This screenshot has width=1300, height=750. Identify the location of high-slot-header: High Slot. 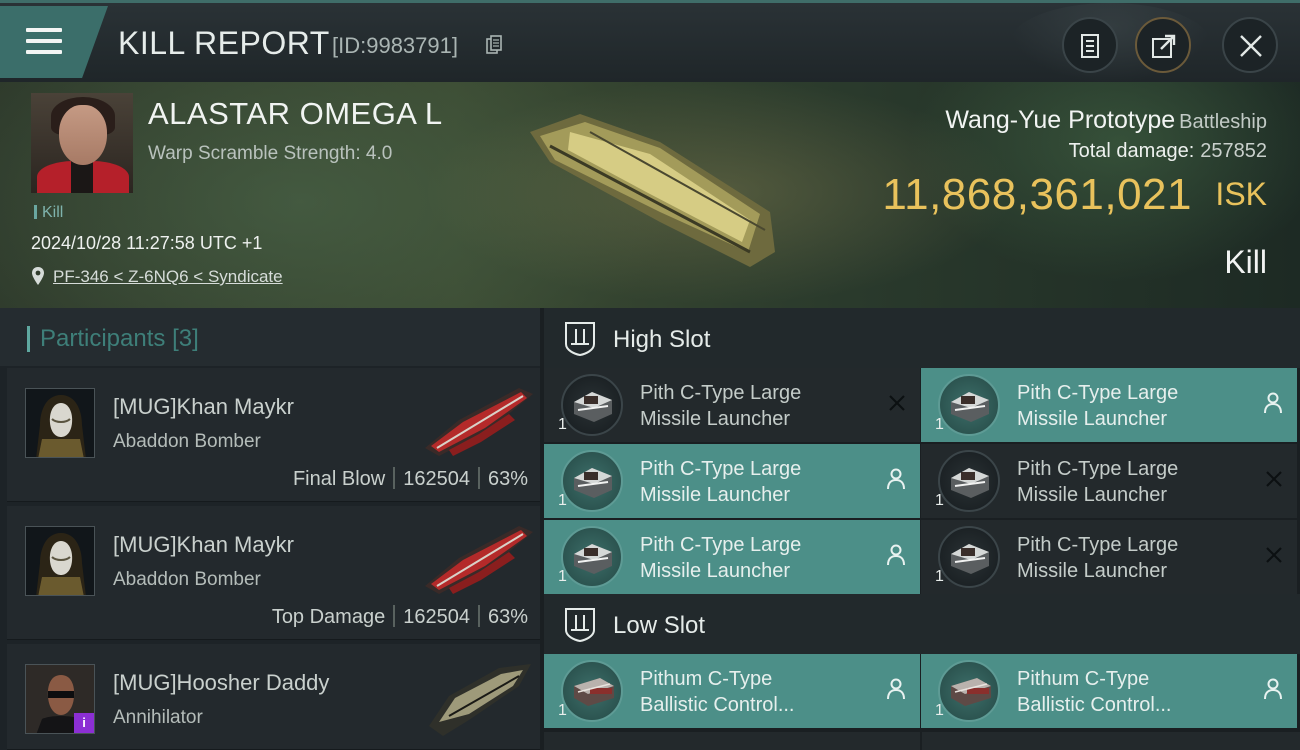
(922, 338).